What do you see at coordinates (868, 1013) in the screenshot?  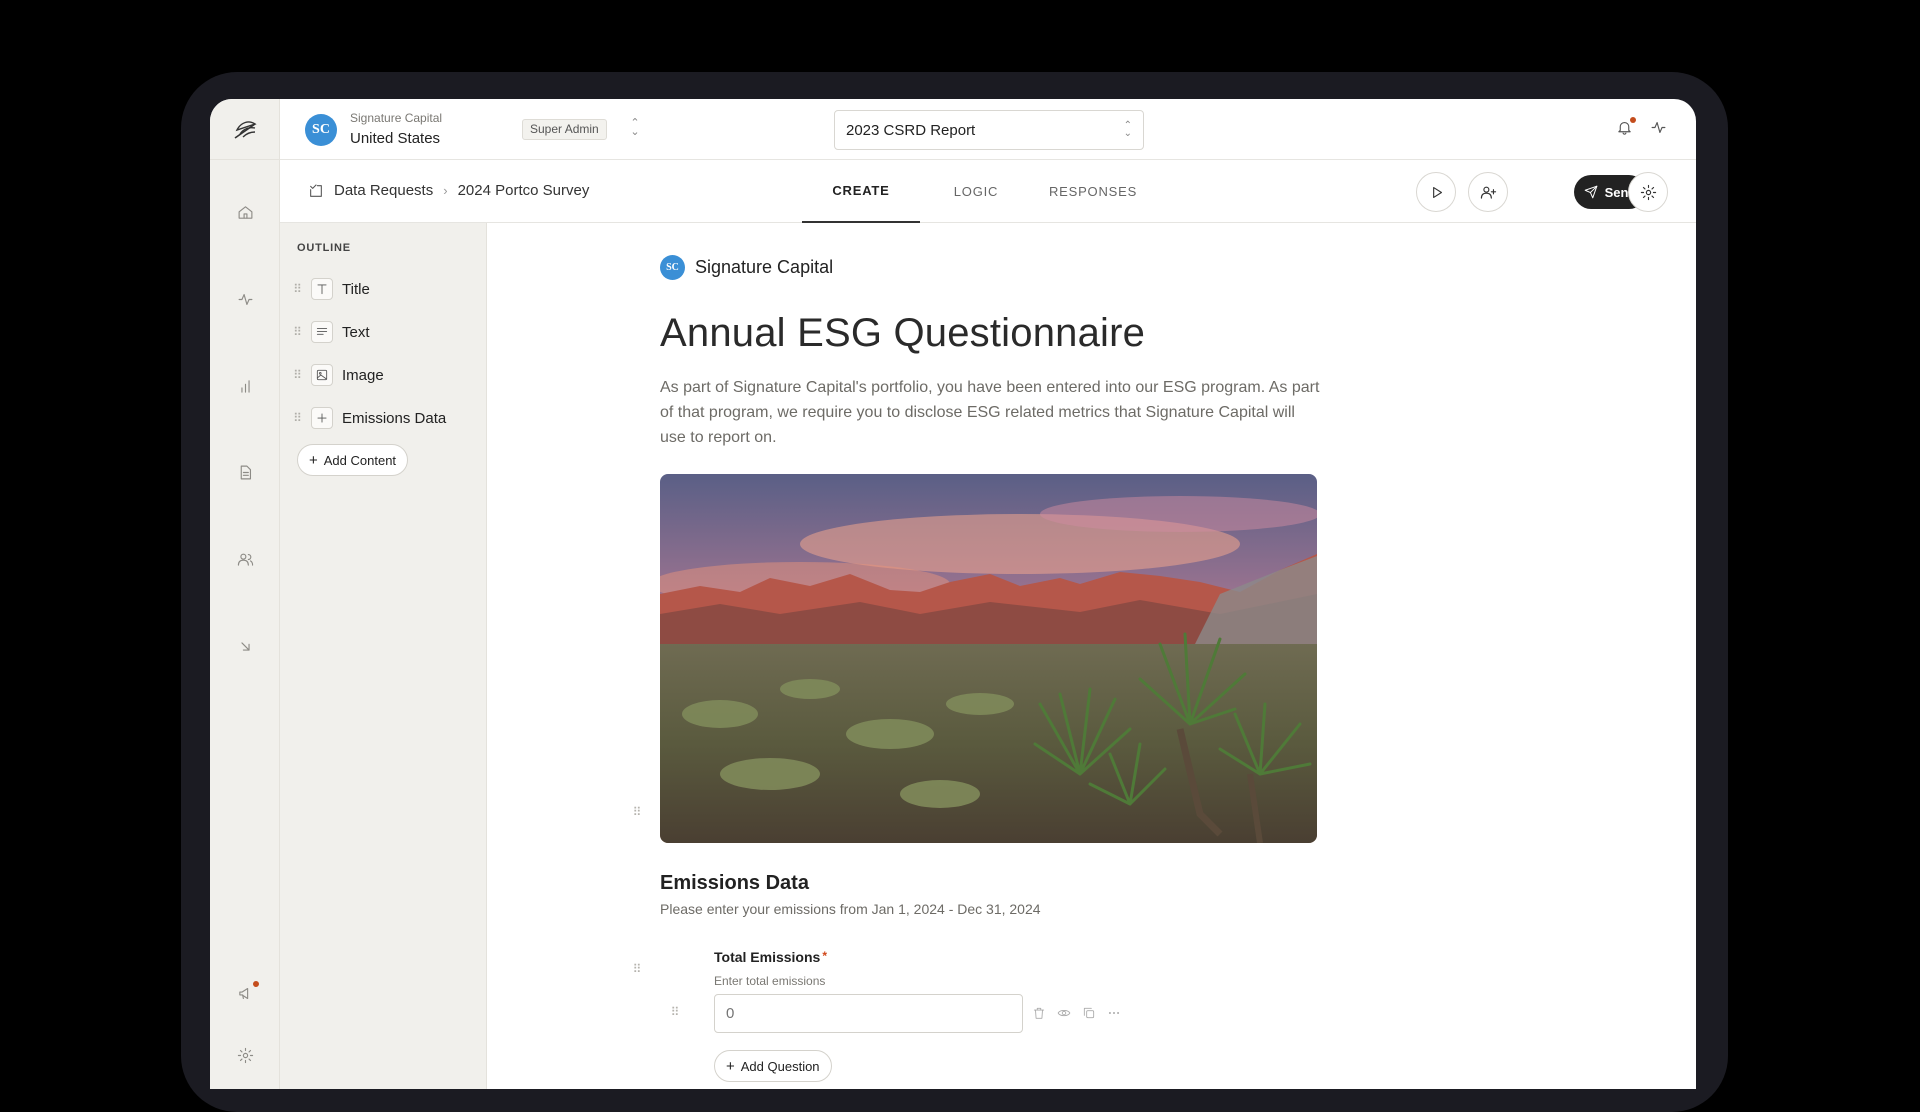 I see `total-emissions-input` at bounding box center [868, 1013].